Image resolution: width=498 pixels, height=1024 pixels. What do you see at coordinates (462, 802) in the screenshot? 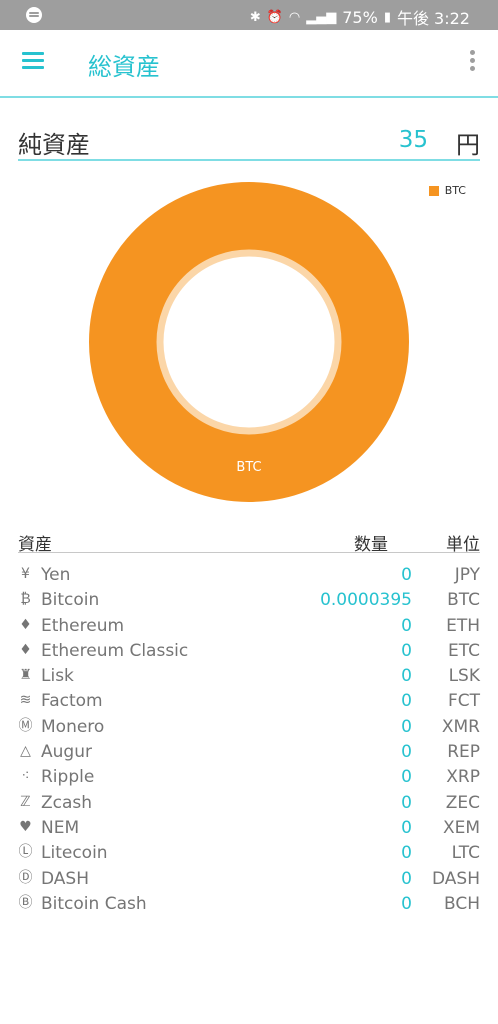
I see `asset-code: ZEC` at bounding box center [462, 802].